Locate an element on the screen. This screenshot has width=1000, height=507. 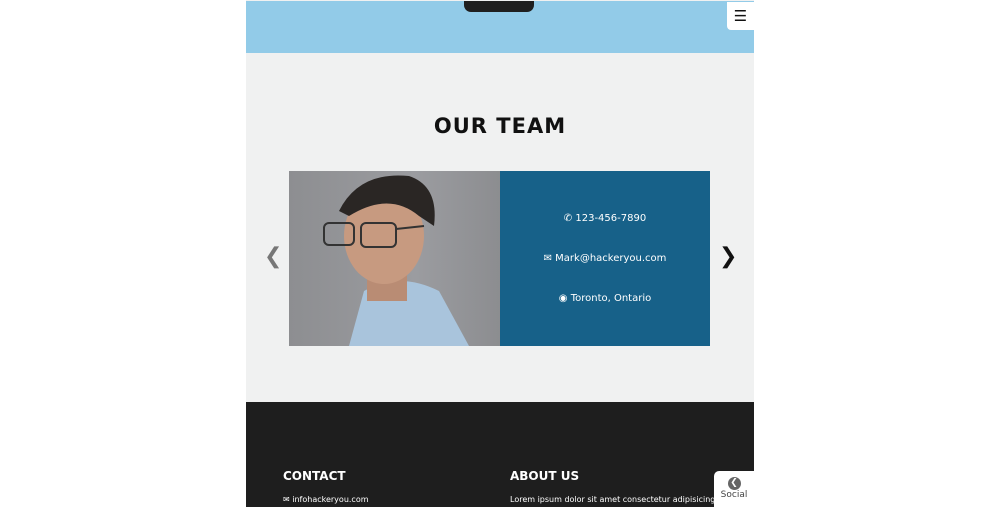
social-tab: ❮ Social is located at coordinates (734, 489).